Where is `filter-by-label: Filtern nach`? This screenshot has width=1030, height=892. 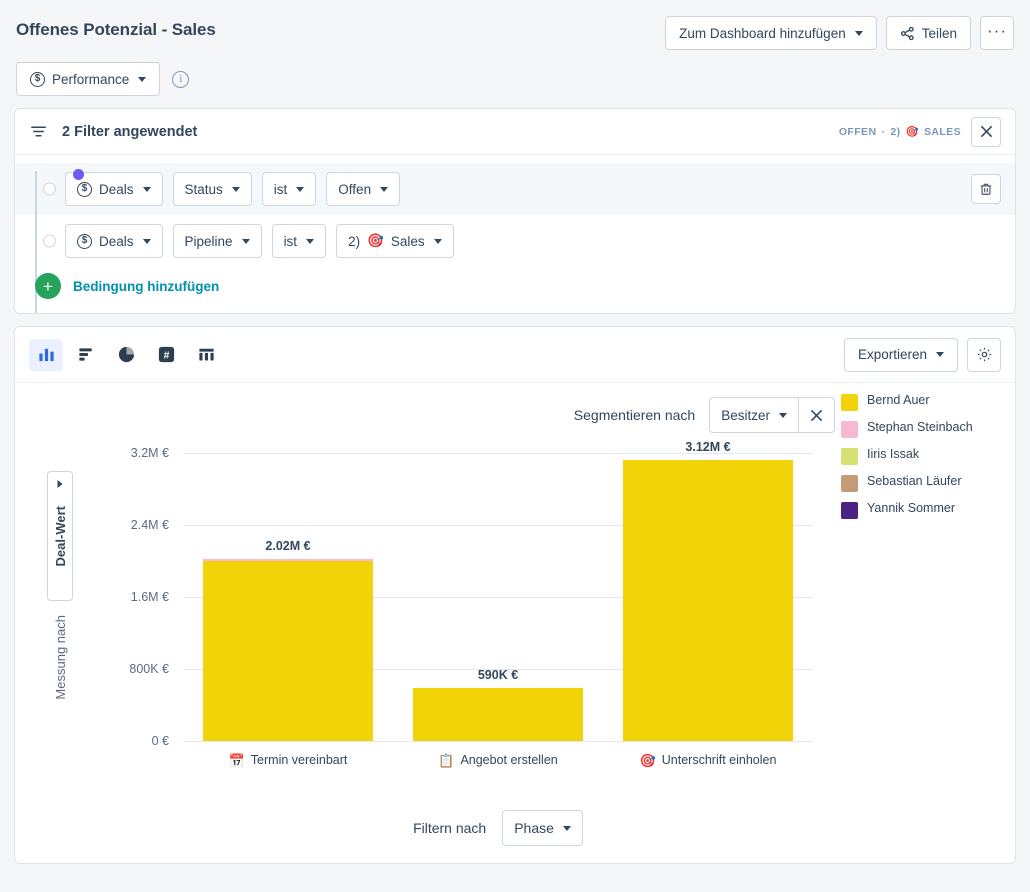 filter-by-label: Filtern nach is located at coordinates (450, 828).